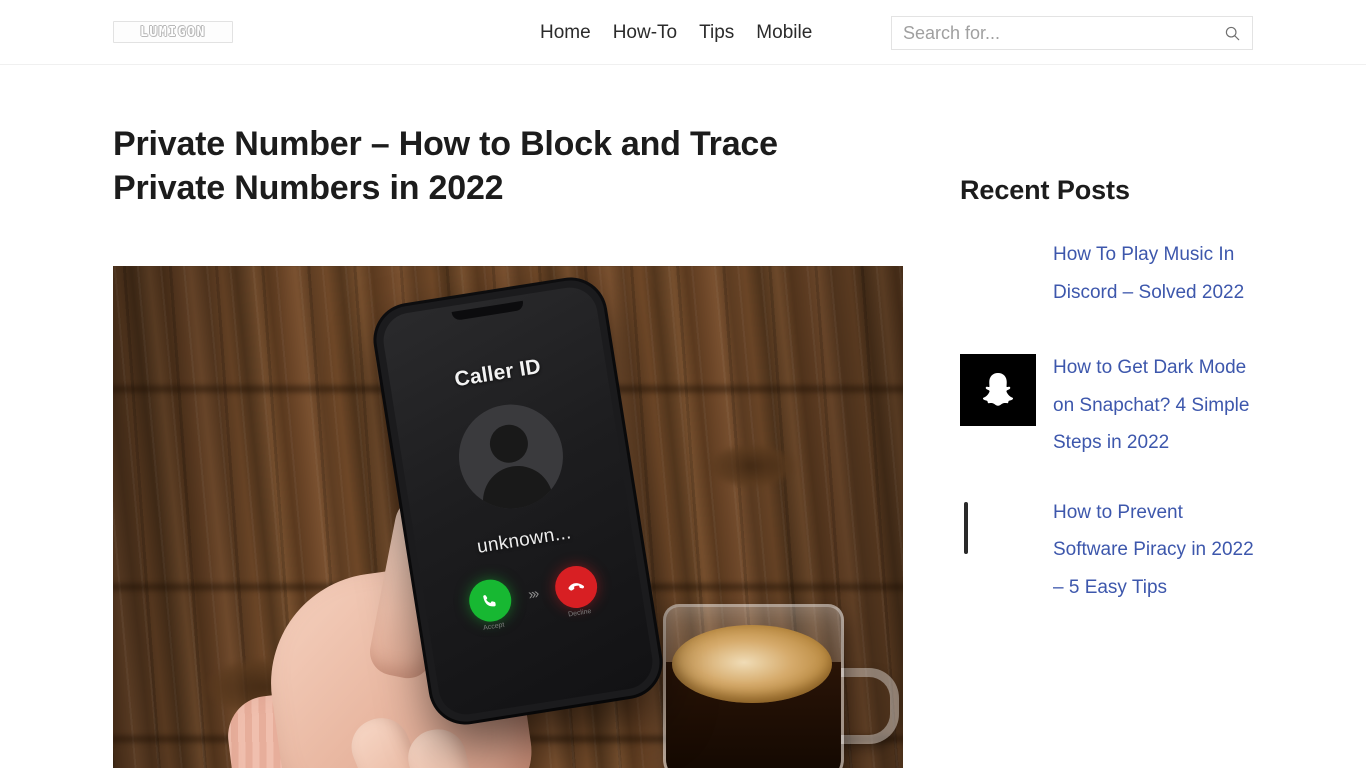 This screenshot has width=1366, height=768. I want to click on cup-glass, so click(753, 686).